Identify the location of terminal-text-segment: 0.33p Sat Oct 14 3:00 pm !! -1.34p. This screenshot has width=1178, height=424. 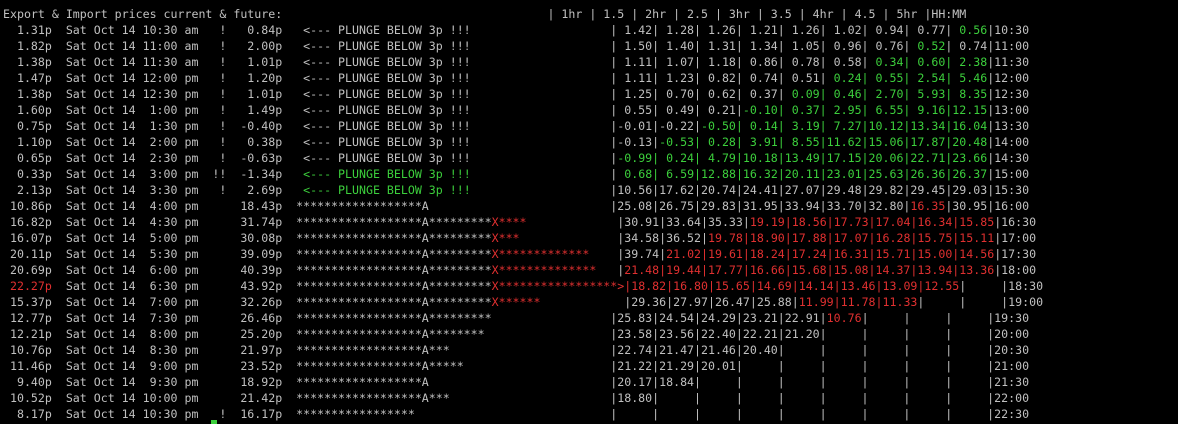
(153, 174).